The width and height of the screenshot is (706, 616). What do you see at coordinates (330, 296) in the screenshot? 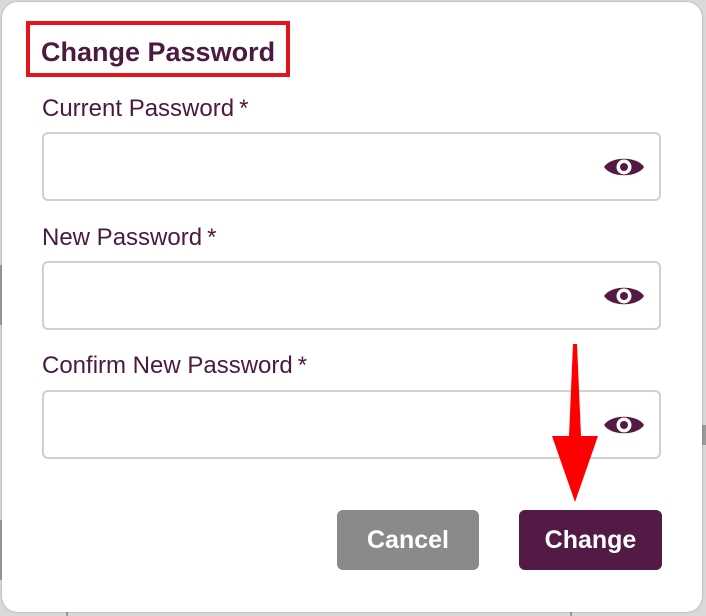
I see `new-password-input` at bounding box center [330, 296].